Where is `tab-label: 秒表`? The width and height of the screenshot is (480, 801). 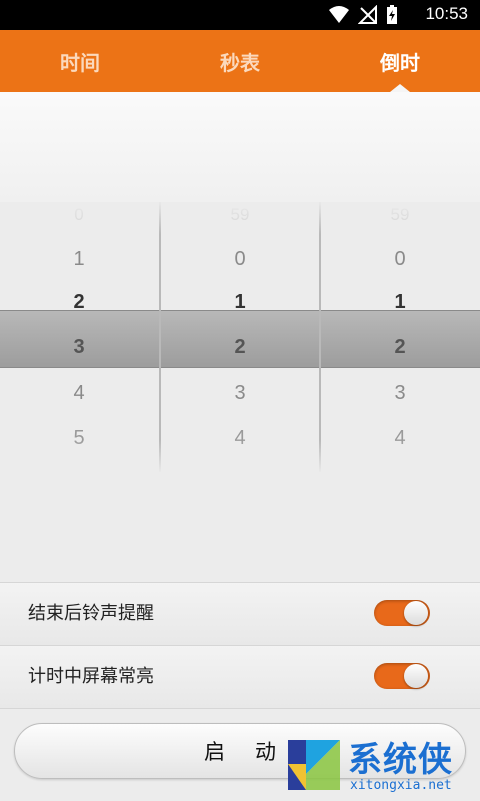
tab-label: 秒表 is located at coordinates (240, 62).